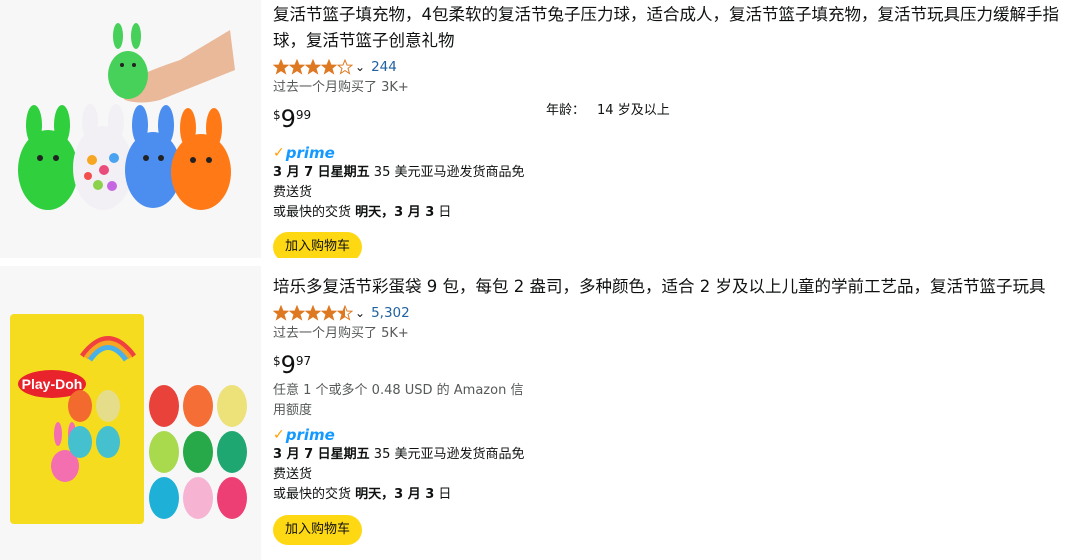  I want to click on card-divider, so click(540, 262).